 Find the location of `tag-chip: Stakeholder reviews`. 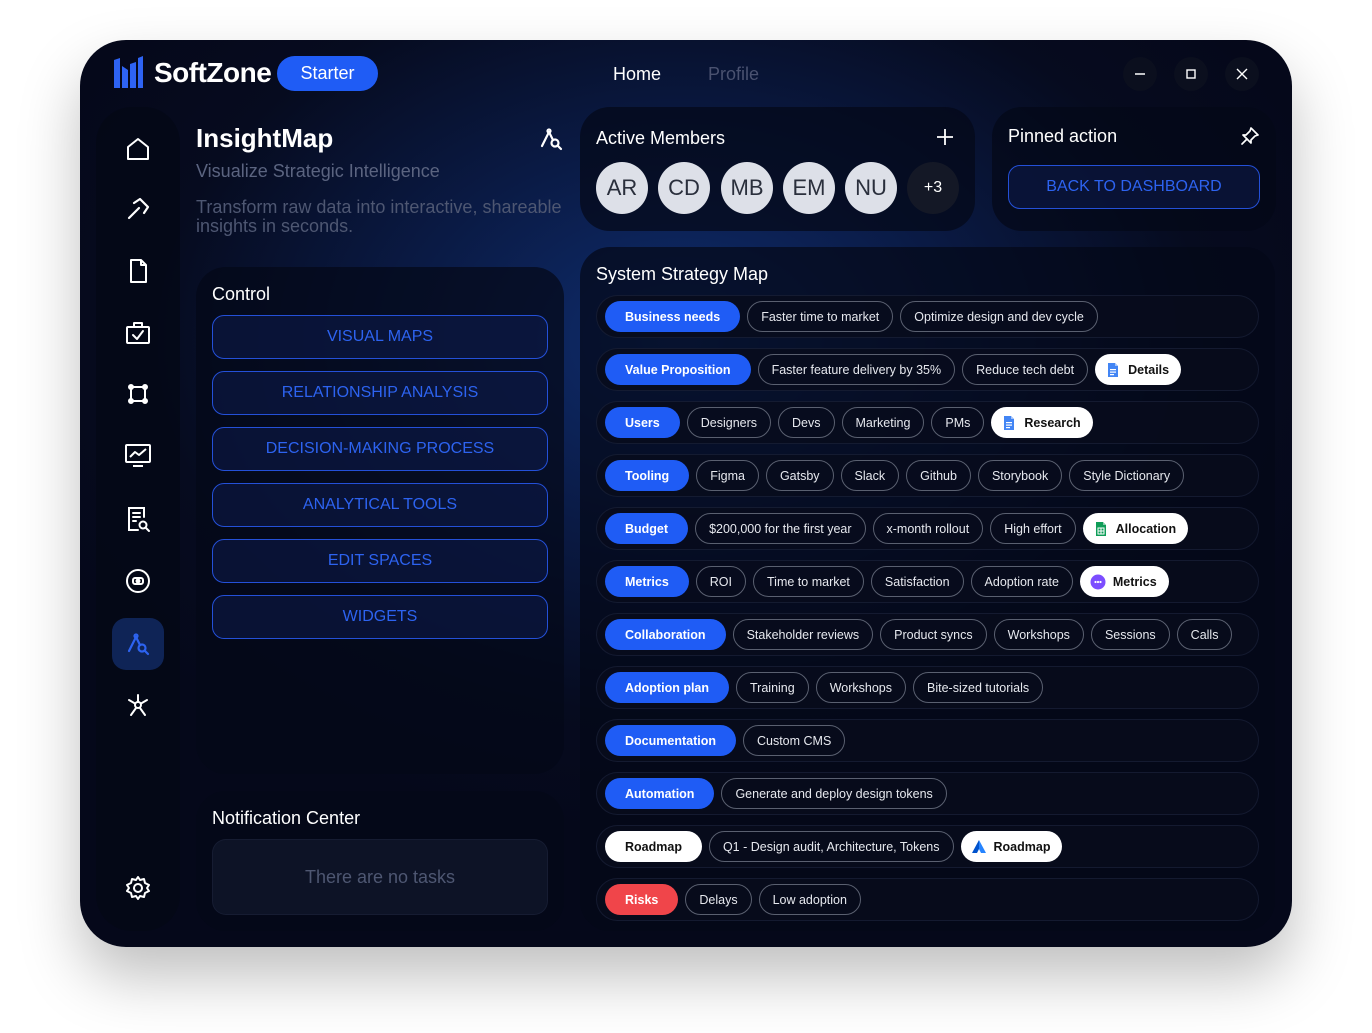

tag-chip: Stakeholder reviews is located at coordinates (803, 634).